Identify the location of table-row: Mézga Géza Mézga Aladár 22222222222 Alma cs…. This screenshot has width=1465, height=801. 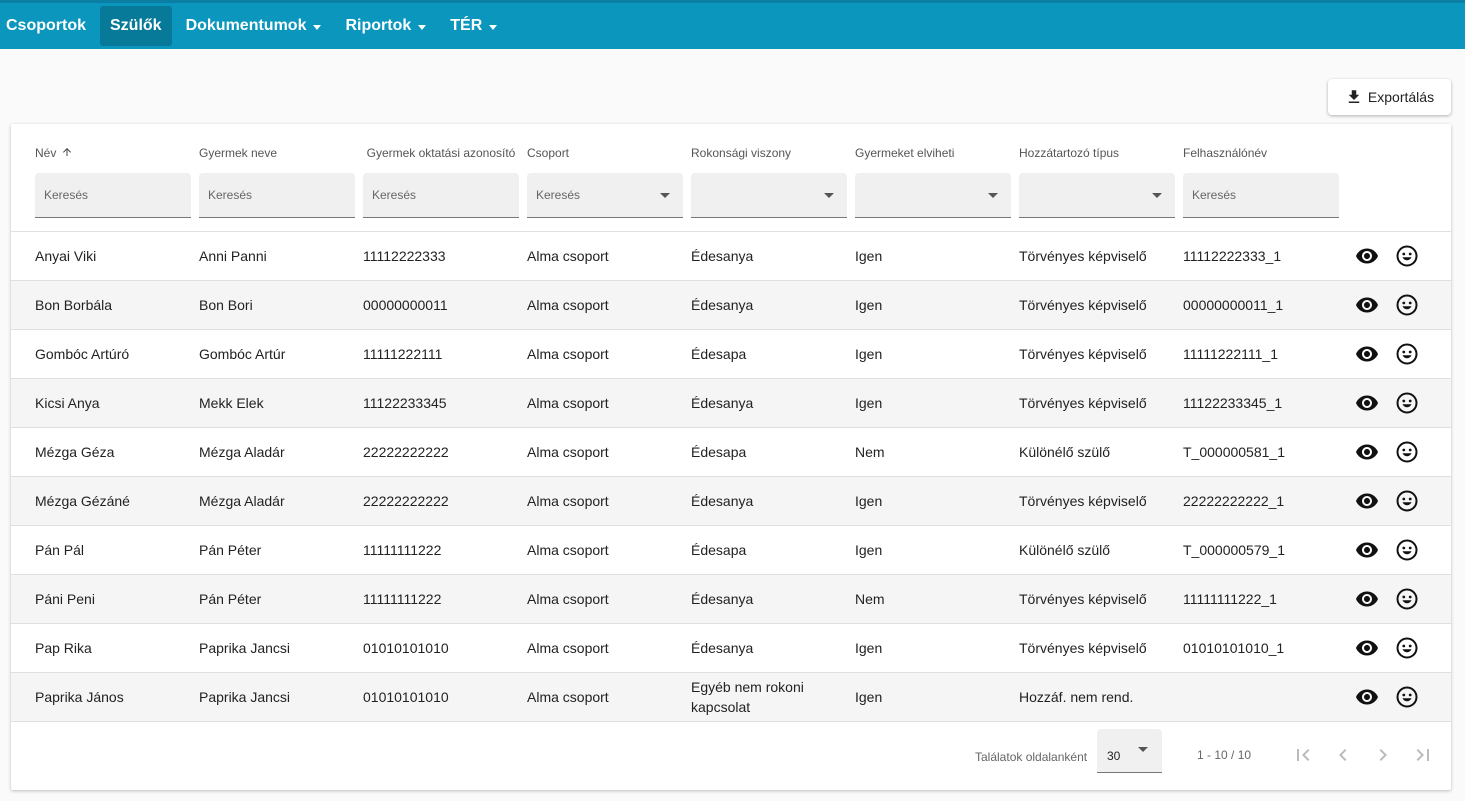
(731, 452).